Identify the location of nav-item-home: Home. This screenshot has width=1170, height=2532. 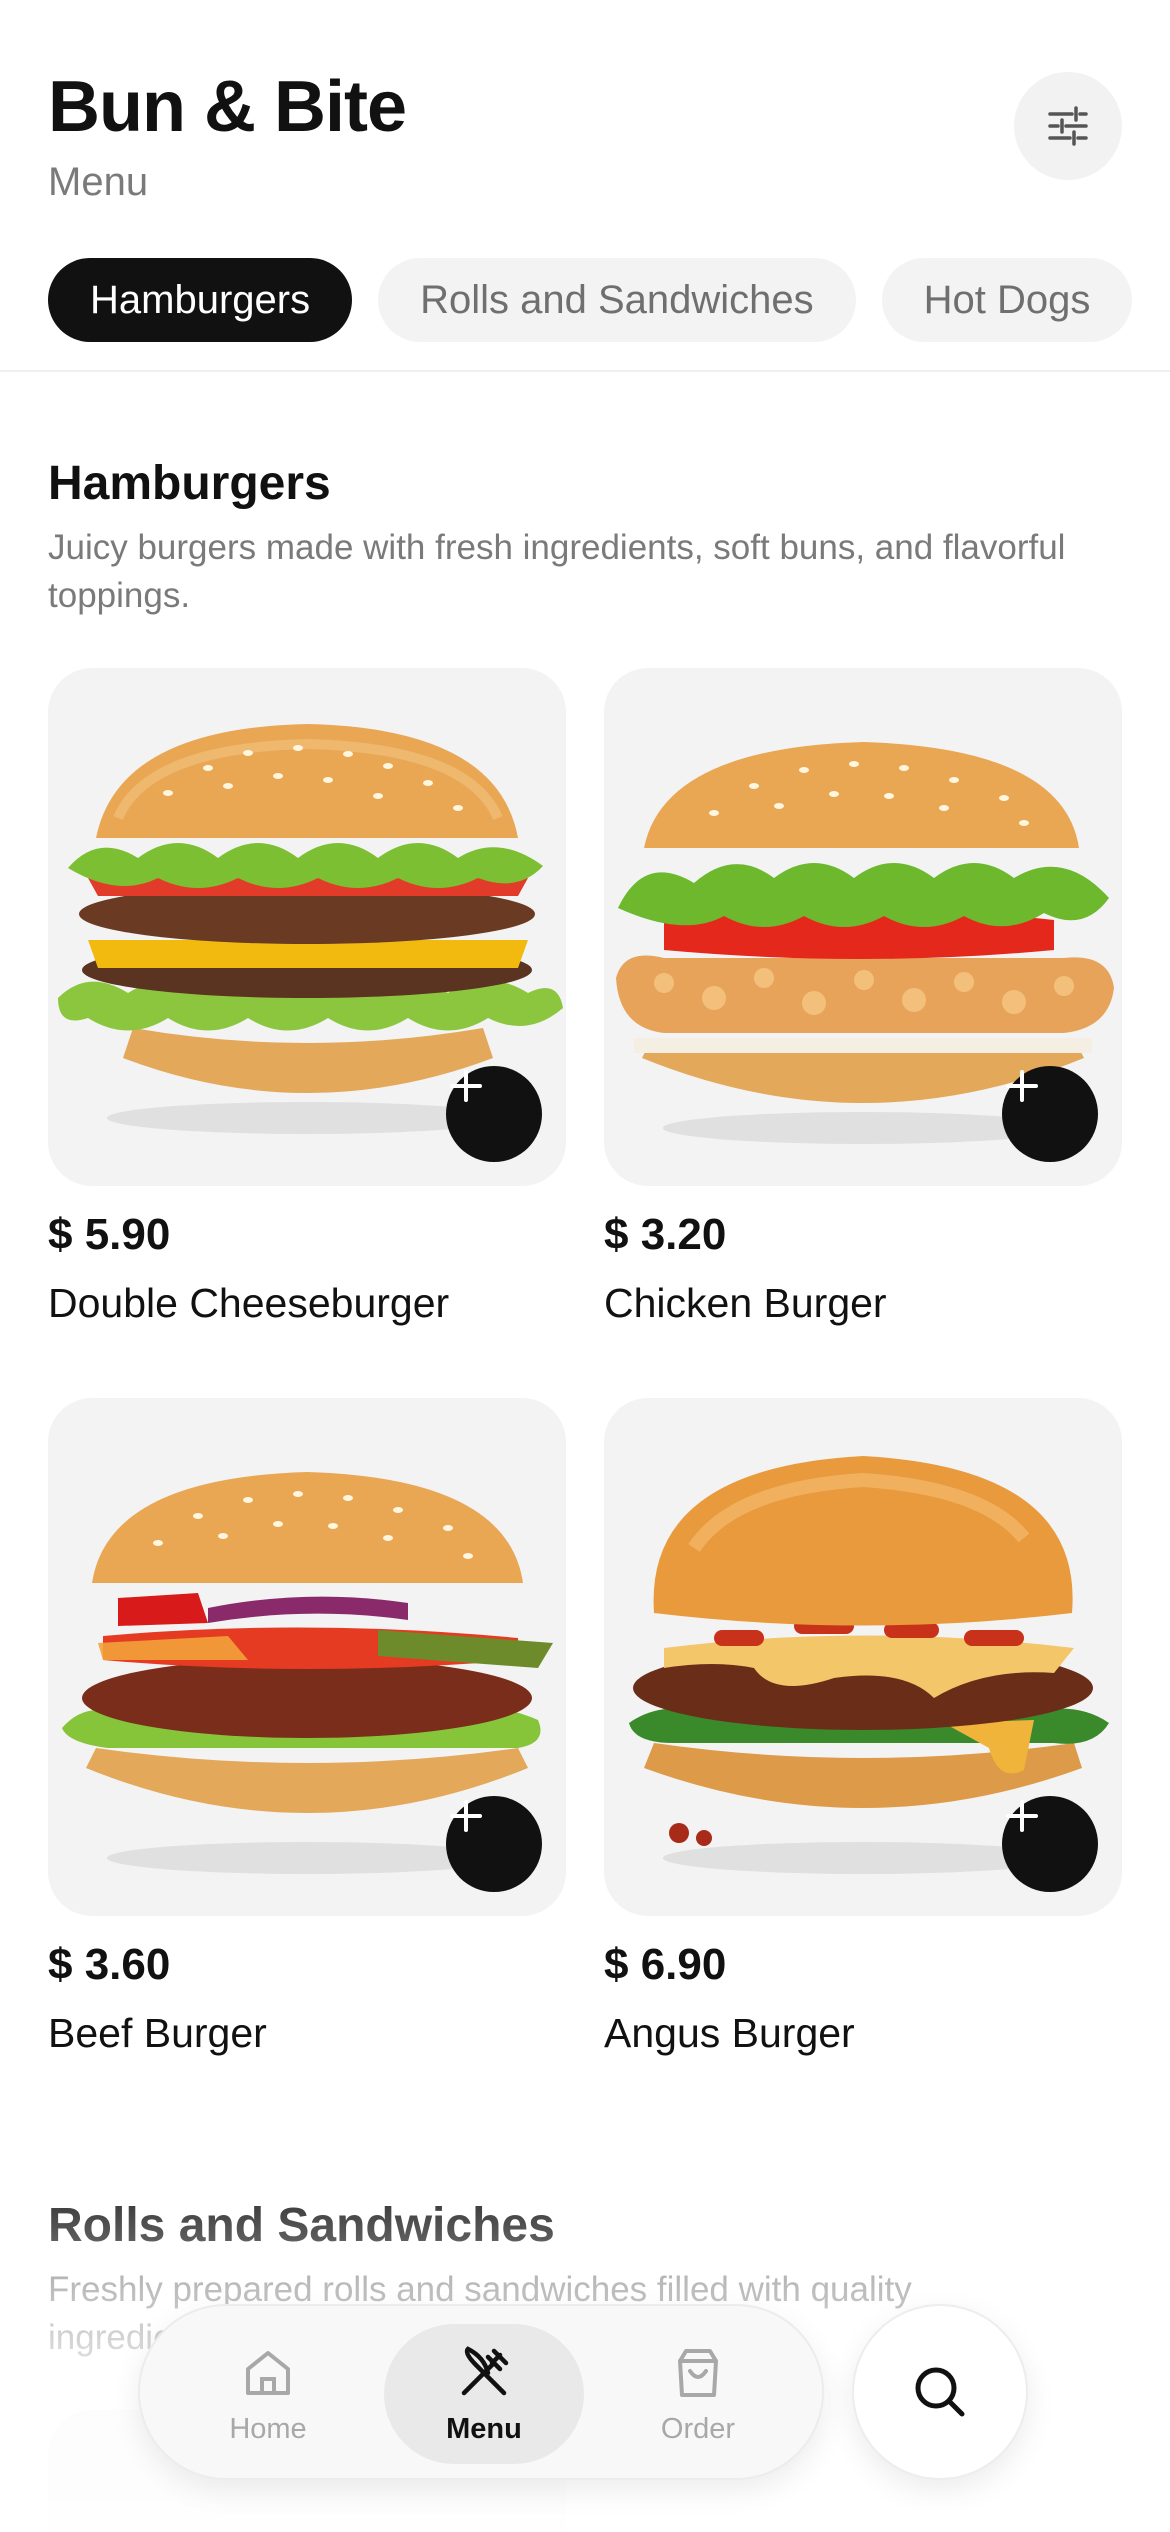
(268, 2394).